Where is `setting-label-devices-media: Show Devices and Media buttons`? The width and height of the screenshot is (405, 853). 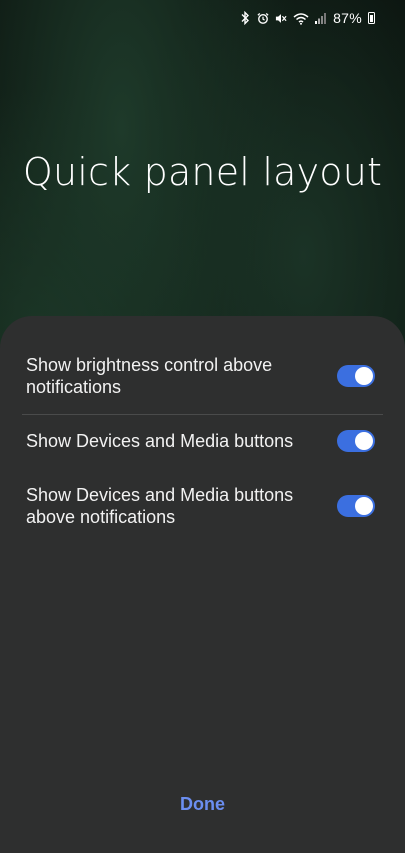
setting-label-devices-media: Show Devices and Media buttons is located at coordinates (160, 441).